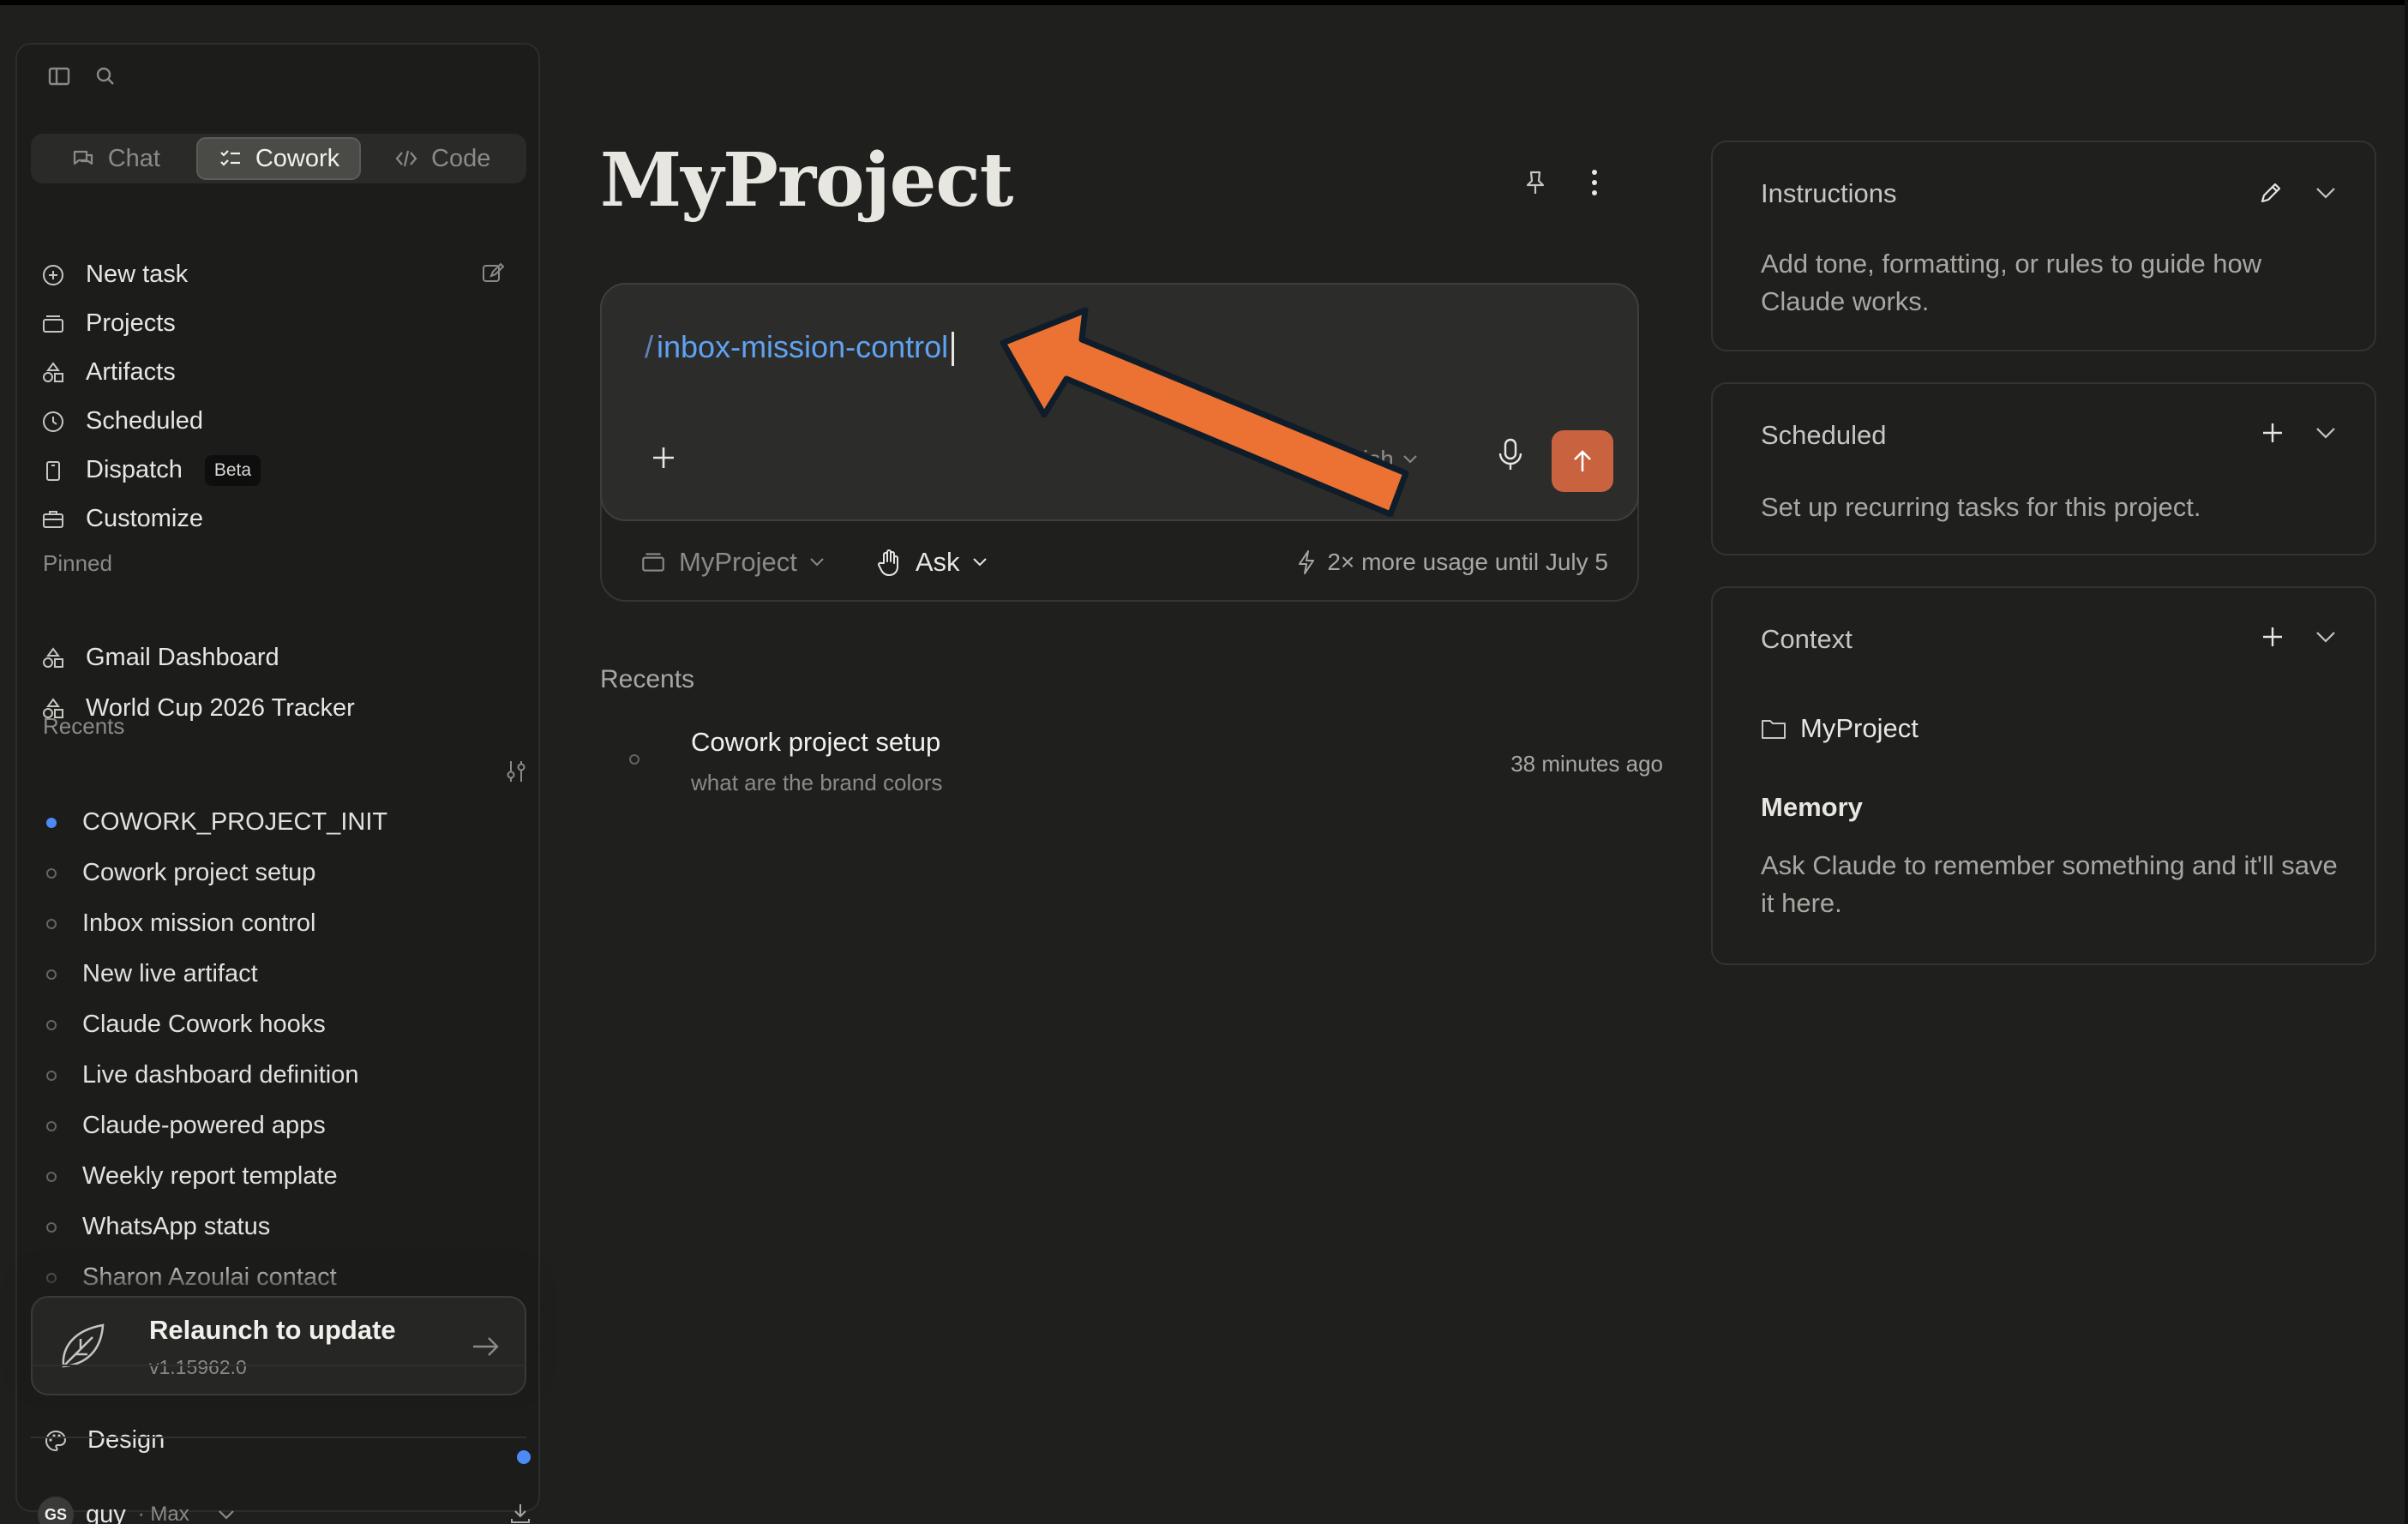  I want to click on slash-prefix: /, so click(650, 346).